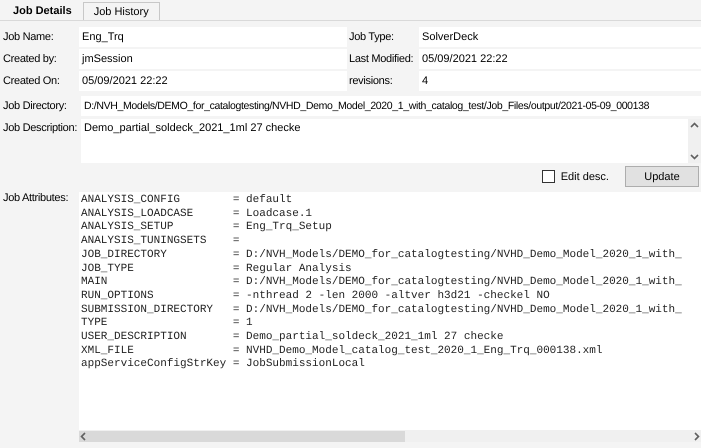  Describe the element at coordinates (391, 141) in the screenshot. I see `description-field: Demo_partial_soldeck_2021_1ml 27 checke` at that location.